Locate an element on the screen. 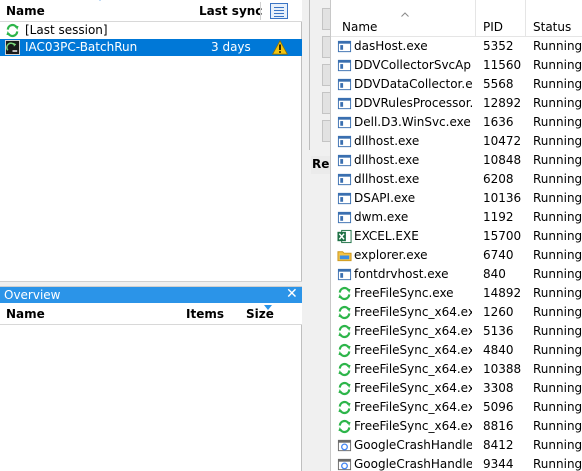  close-icon: ✕ is located at coordinates (292, 294).